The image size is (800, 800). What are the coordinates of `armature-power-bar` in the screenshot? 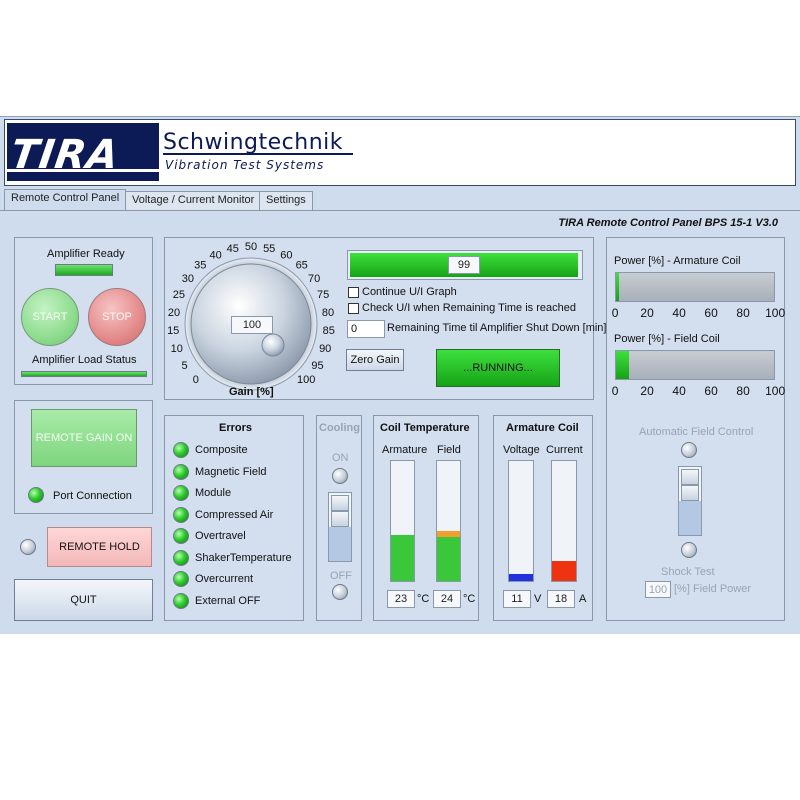 It's located at (695, 287).